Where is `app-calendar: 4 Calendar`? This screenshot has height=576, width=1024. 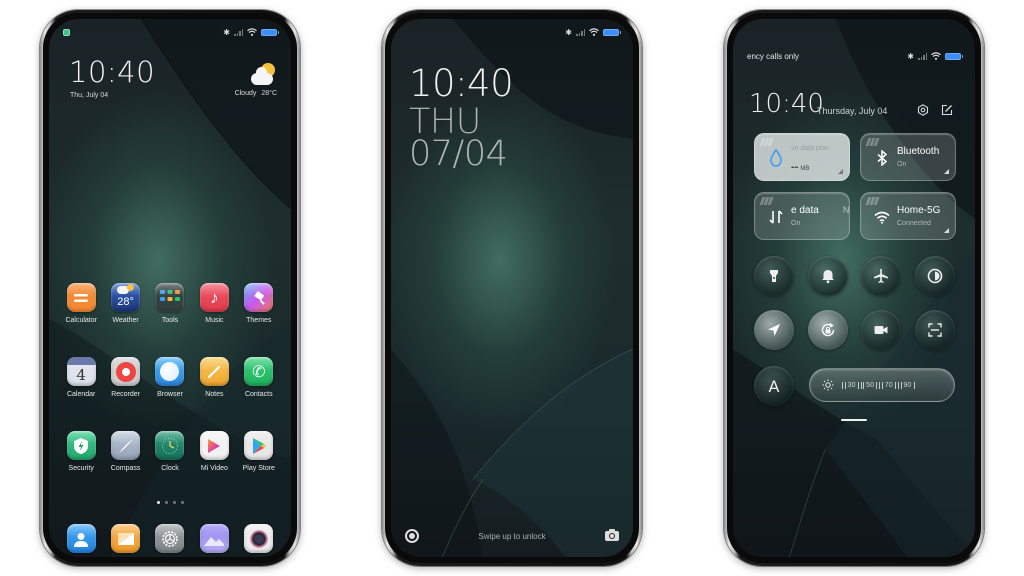 app-calendar: 4 Calendar is located at coordinates (81, 377).